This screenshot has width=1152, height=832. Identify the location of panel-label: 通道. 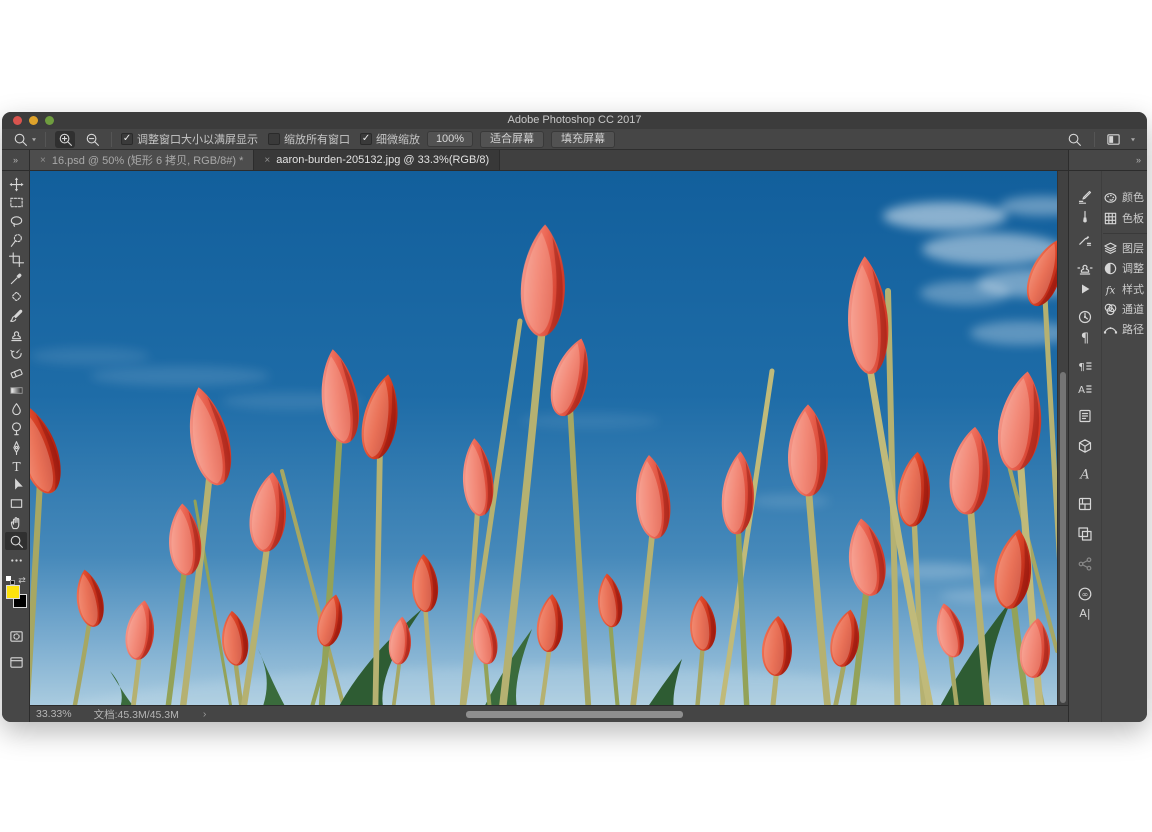
(1133, 310).